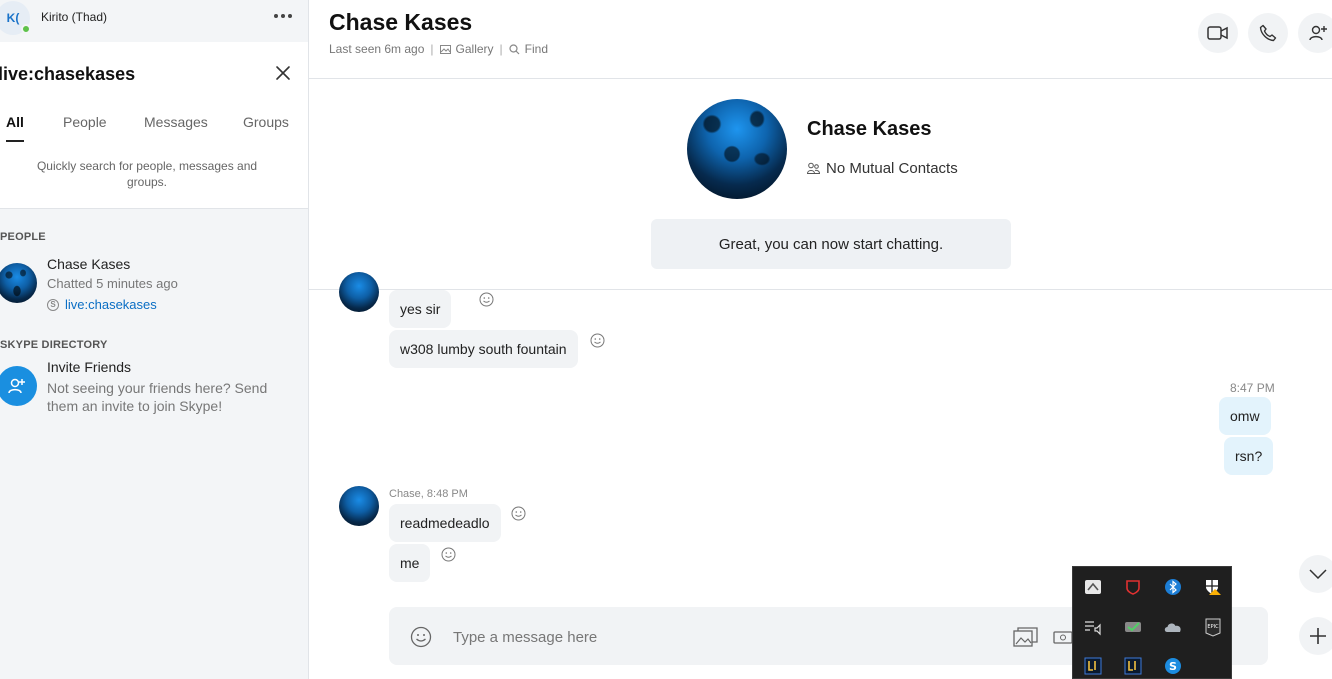 This screenshot has width=1332, height=679. I want to click on contact-avatar, so click(18, 283).